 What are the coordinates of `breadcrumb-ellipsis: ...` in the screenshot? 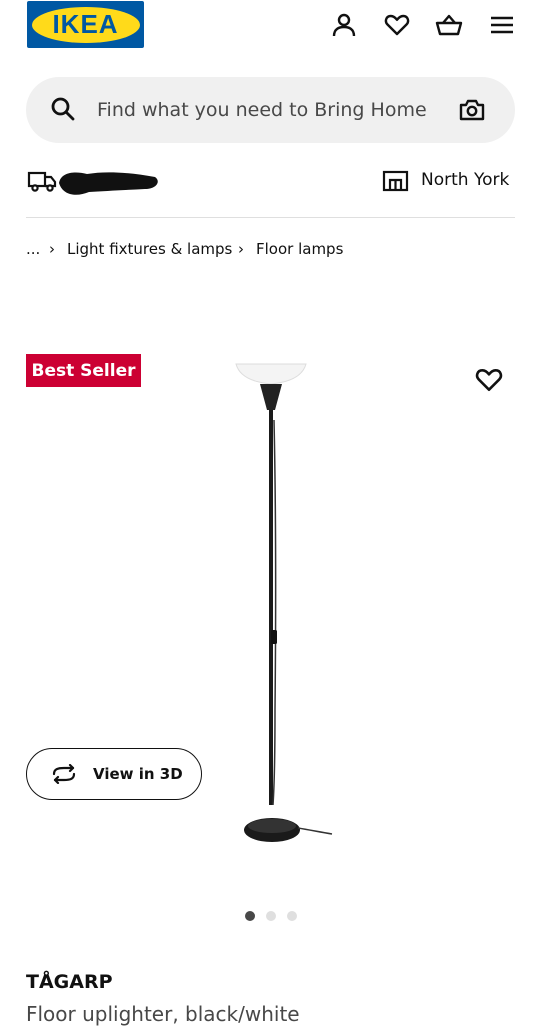 It's located at (33, 249).